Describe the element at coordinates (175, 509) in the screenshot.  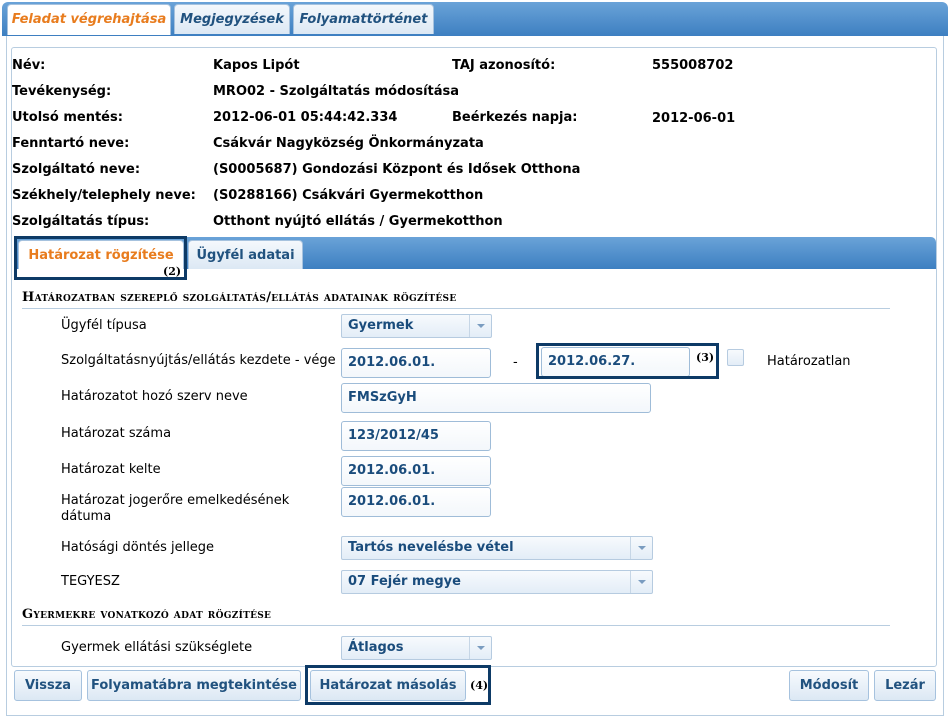
I see `jogerore-label: Határozat jogerőre emelkedésének dátuma` at that location.